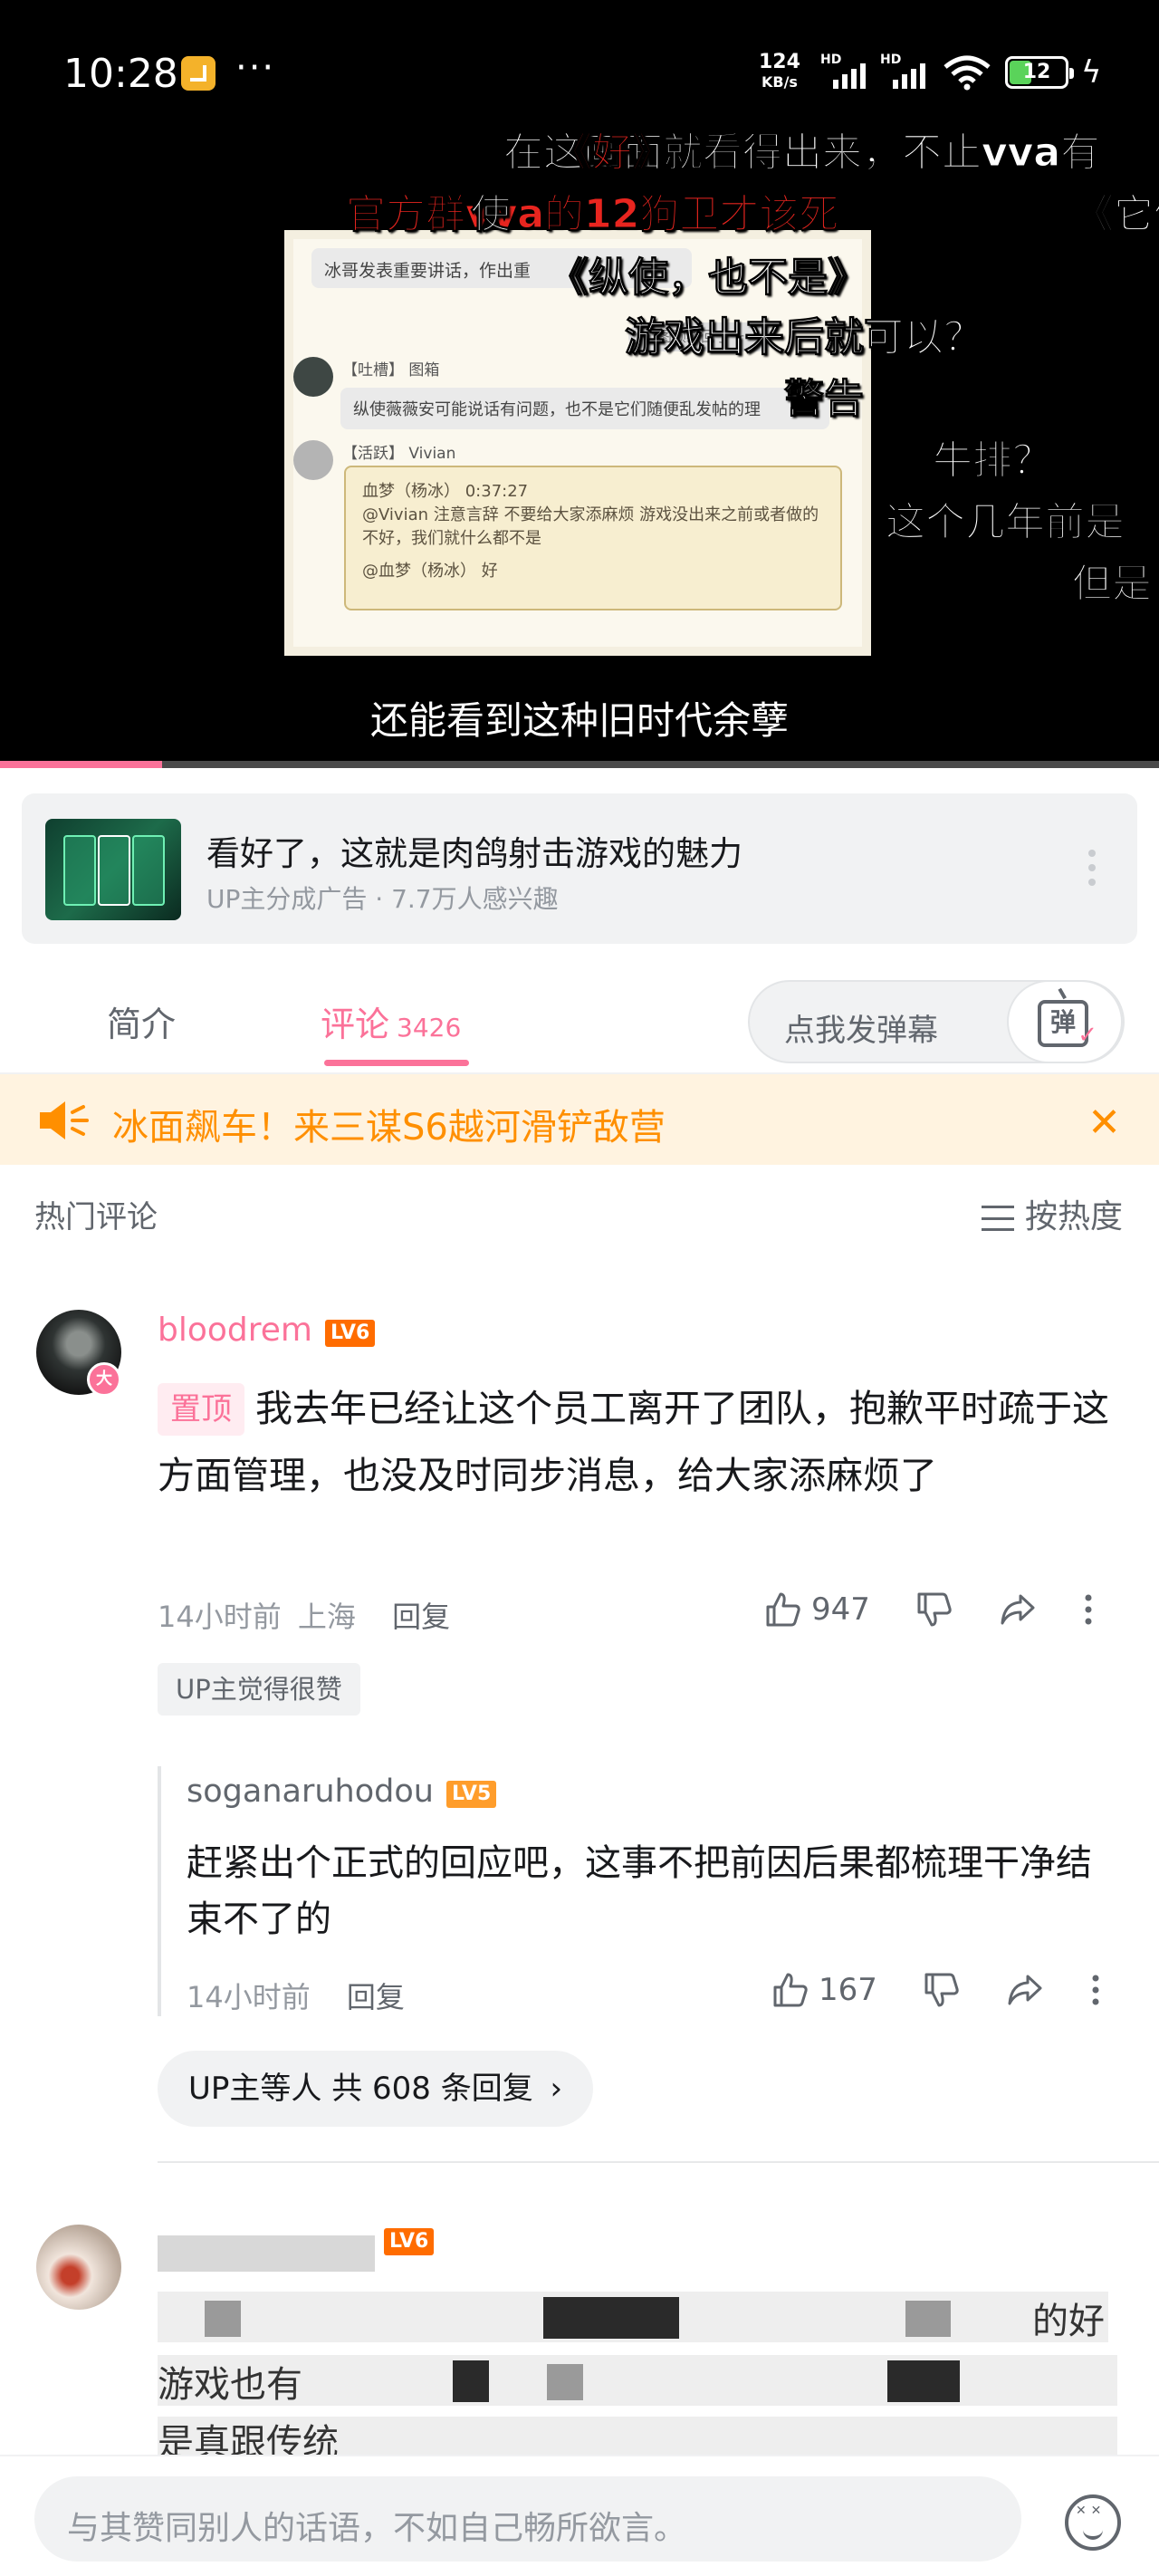 This screenshot has width=1159, height=2576. Describe the element at coordinates (446, 491) in the screenshot. I see `chat-card-header: 血梦（杨冰） 0:37:27` at that location.